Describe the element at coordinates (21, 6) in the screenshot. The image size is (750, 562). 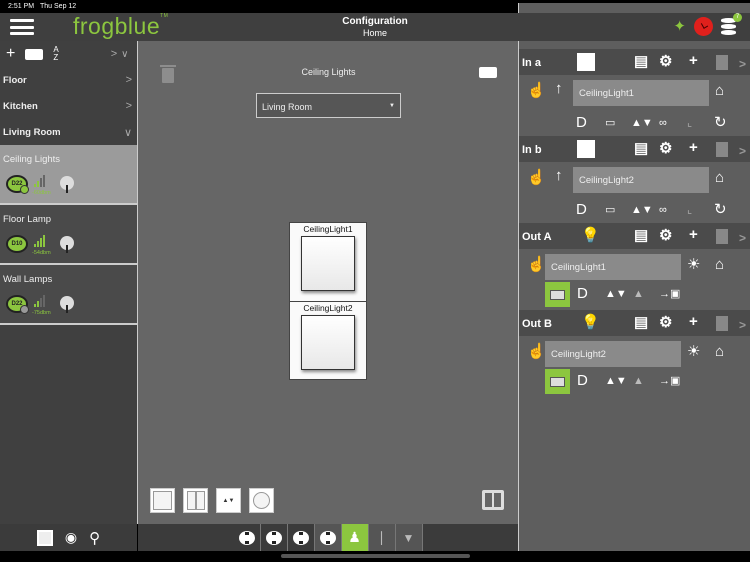
I see `status-time: 2:51 PM` at that location.